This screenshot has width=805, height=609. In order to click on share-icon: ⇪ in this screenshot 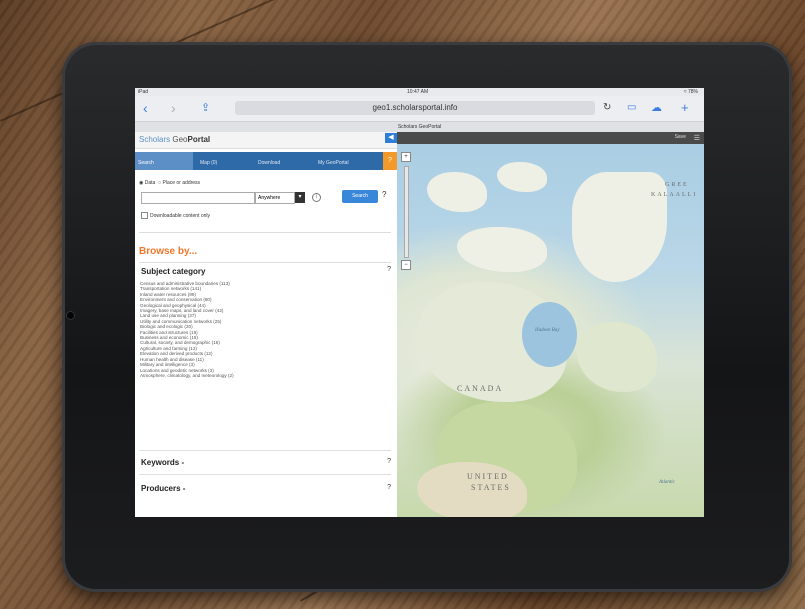, I will do `click(205, 108)`.